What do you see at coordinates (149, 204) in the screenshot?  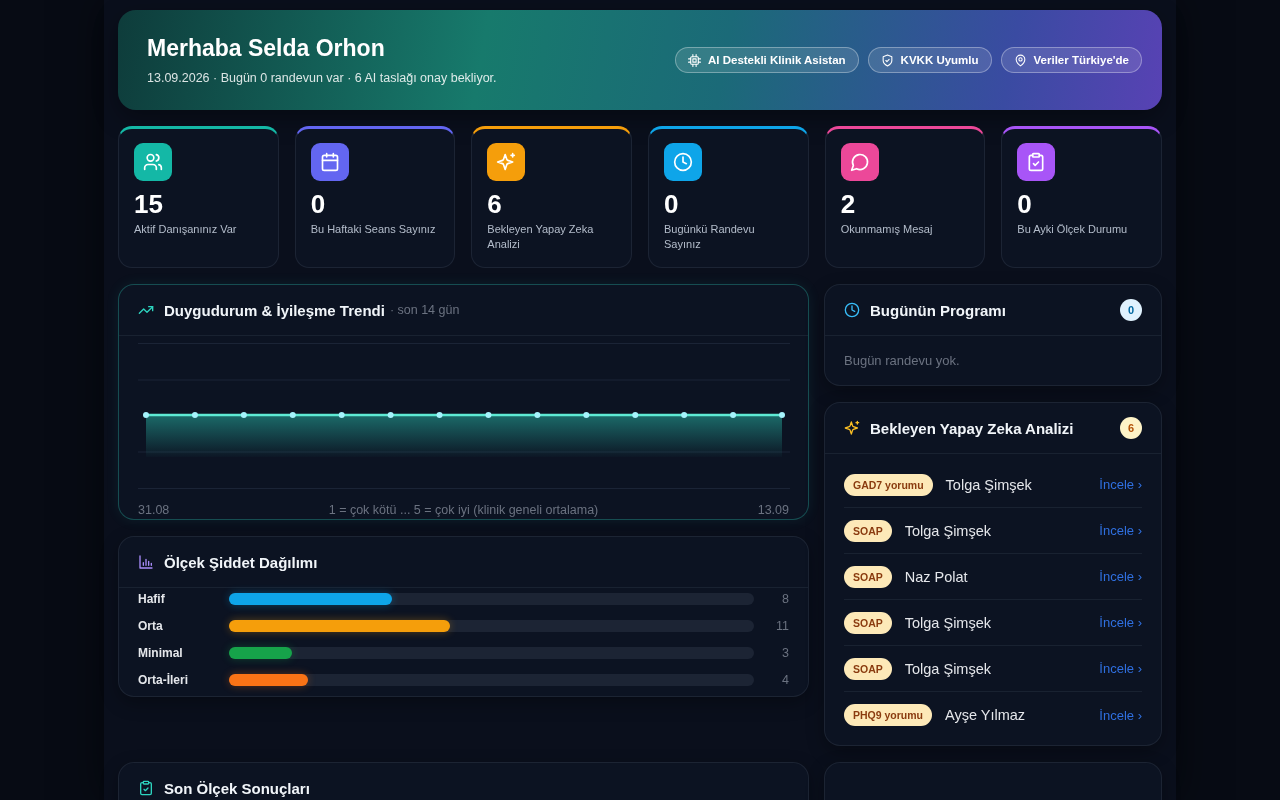 I see `stat-value: 15` at bounding box center [149, 204].